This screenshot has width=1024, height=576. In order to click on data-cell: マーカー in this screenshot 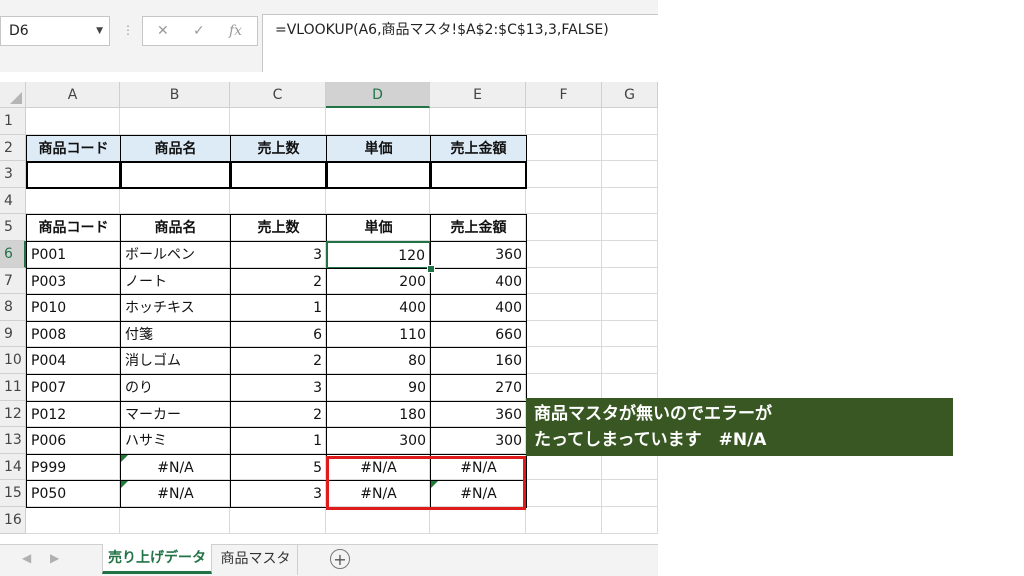, I will do `click(175, 414)`.